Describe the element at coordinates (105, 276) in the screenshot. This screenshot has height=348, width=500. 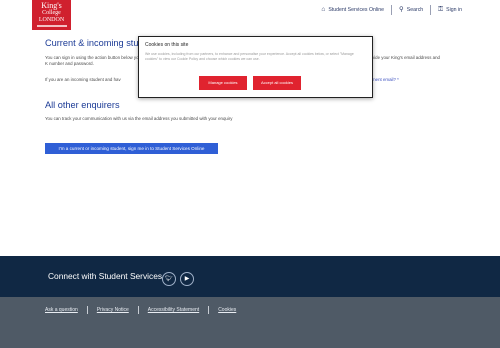
I see `connect-title: Connect with Student Services` at that location.